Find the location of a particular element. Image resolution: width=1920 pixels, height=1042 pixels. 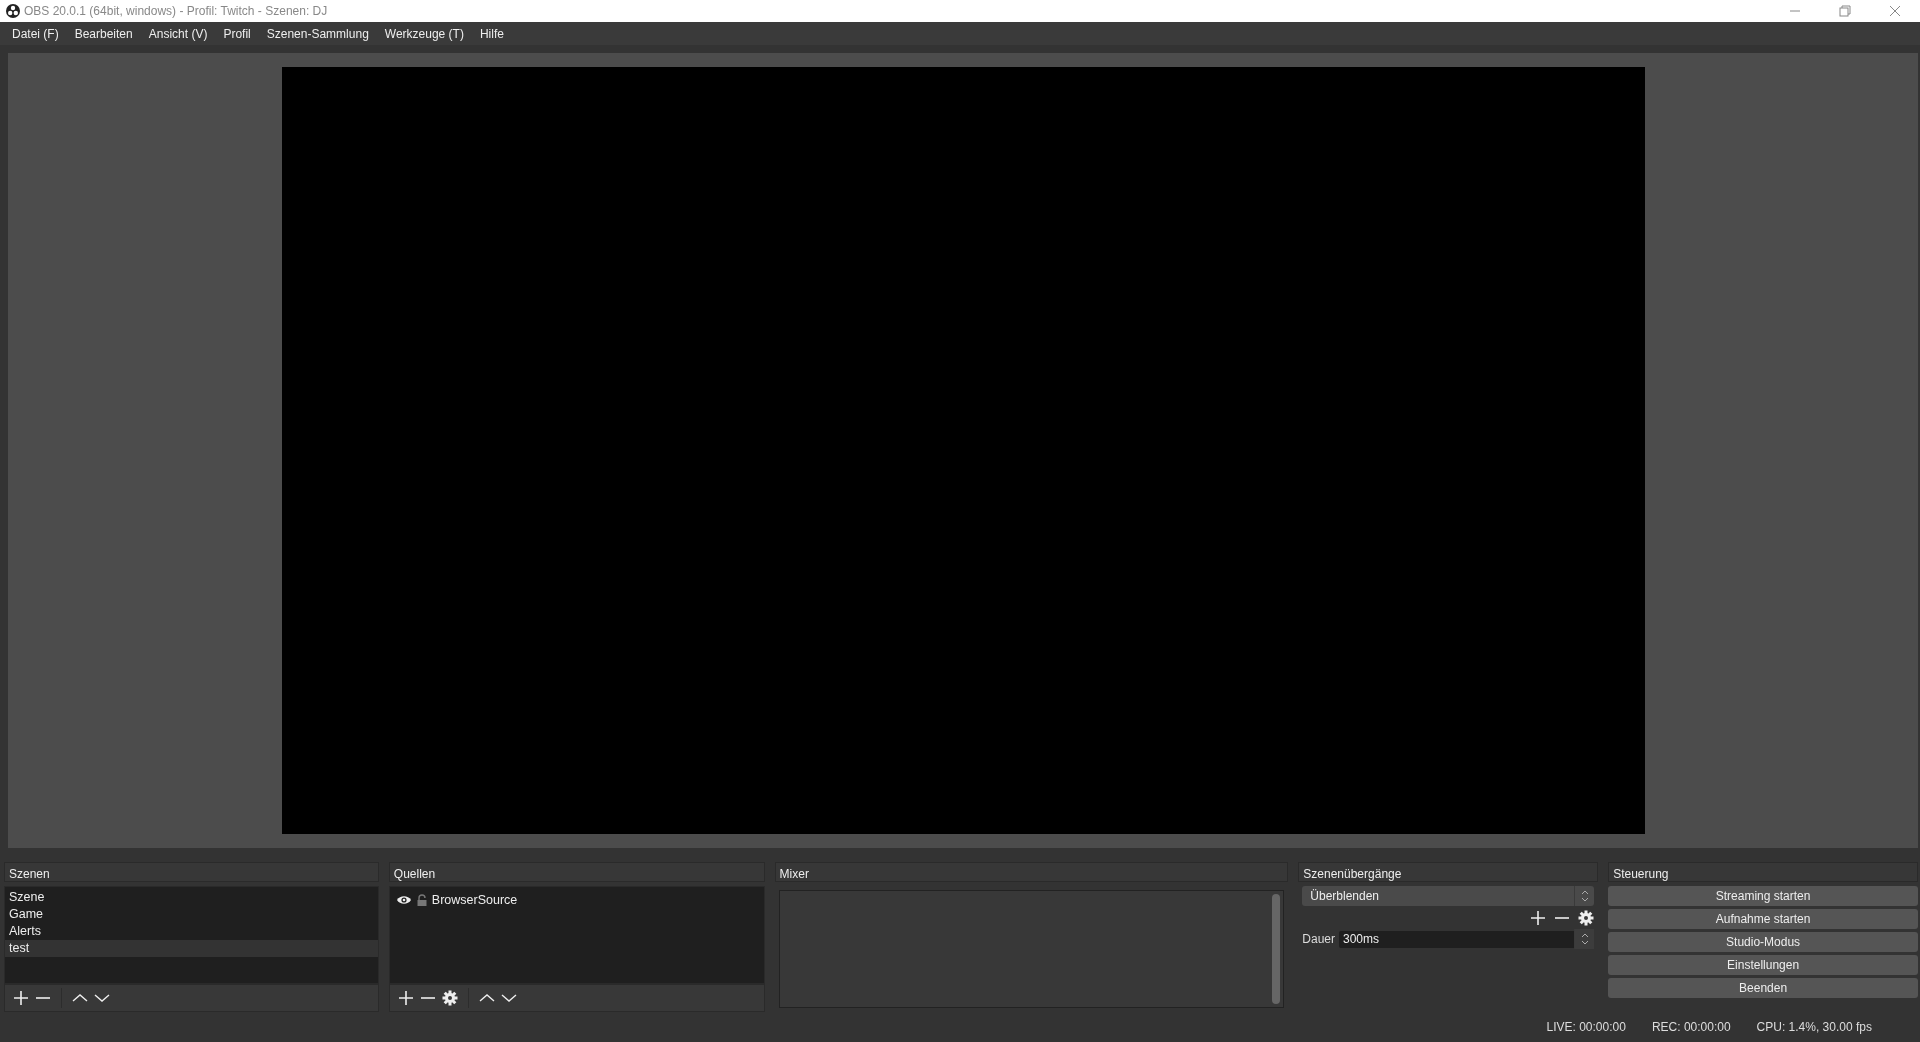

source-item: BrowserSource is located at coordinates (474, 900).